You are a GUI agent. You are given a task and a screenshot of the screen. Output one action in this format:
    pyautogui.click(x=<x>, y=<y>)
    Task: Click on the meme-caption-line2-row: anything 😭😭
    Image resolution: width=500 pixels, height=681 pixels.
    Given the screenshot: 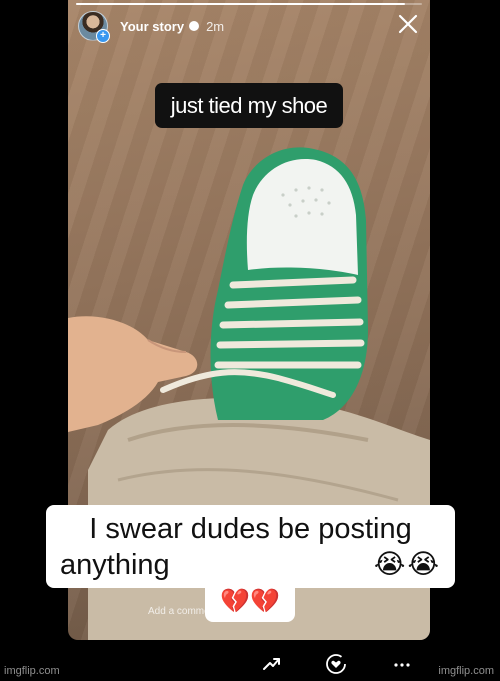 What is the action you would take?
    pyautogui.click(x=250, y=565)
    